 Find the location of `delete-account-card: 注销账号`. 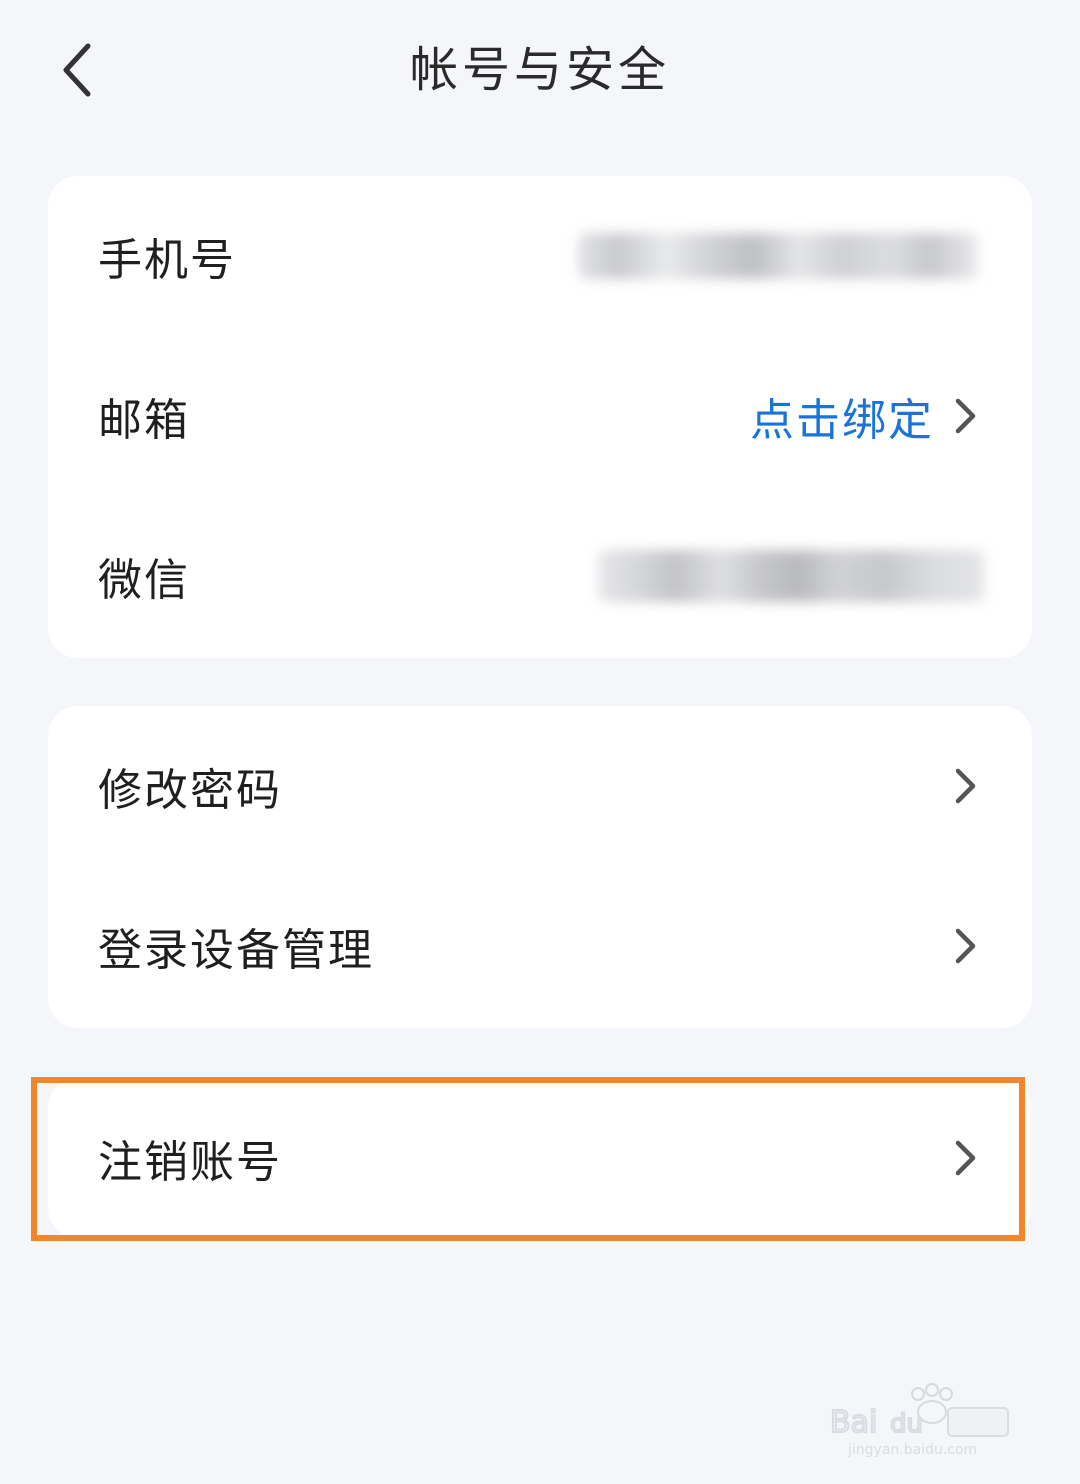

delete-account-card: 注销账号 is located at coordinates (540, 1158).